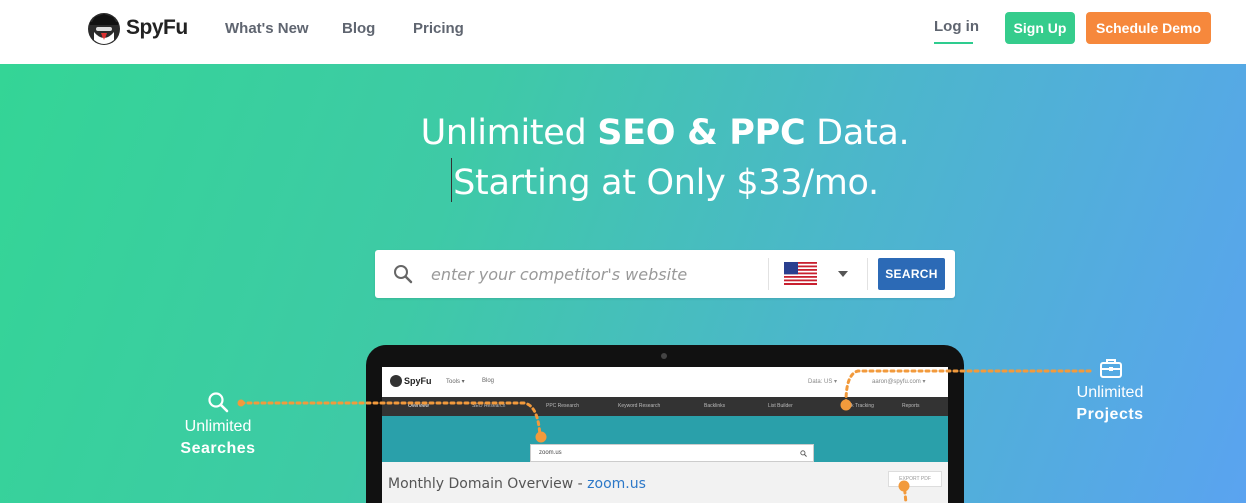 The height and width of the screenshot is (503, 1246). Describe the element at coordinates (452, 180) in the screenshot. I see `text-caret` at that location.